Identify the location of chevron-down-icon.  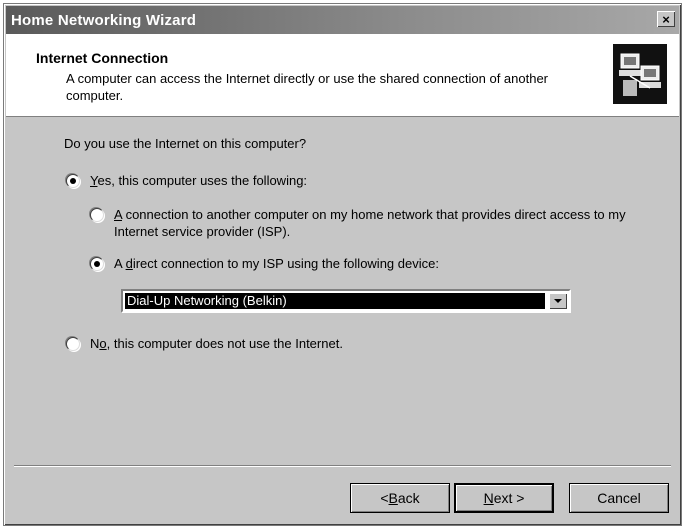
(558, 301).